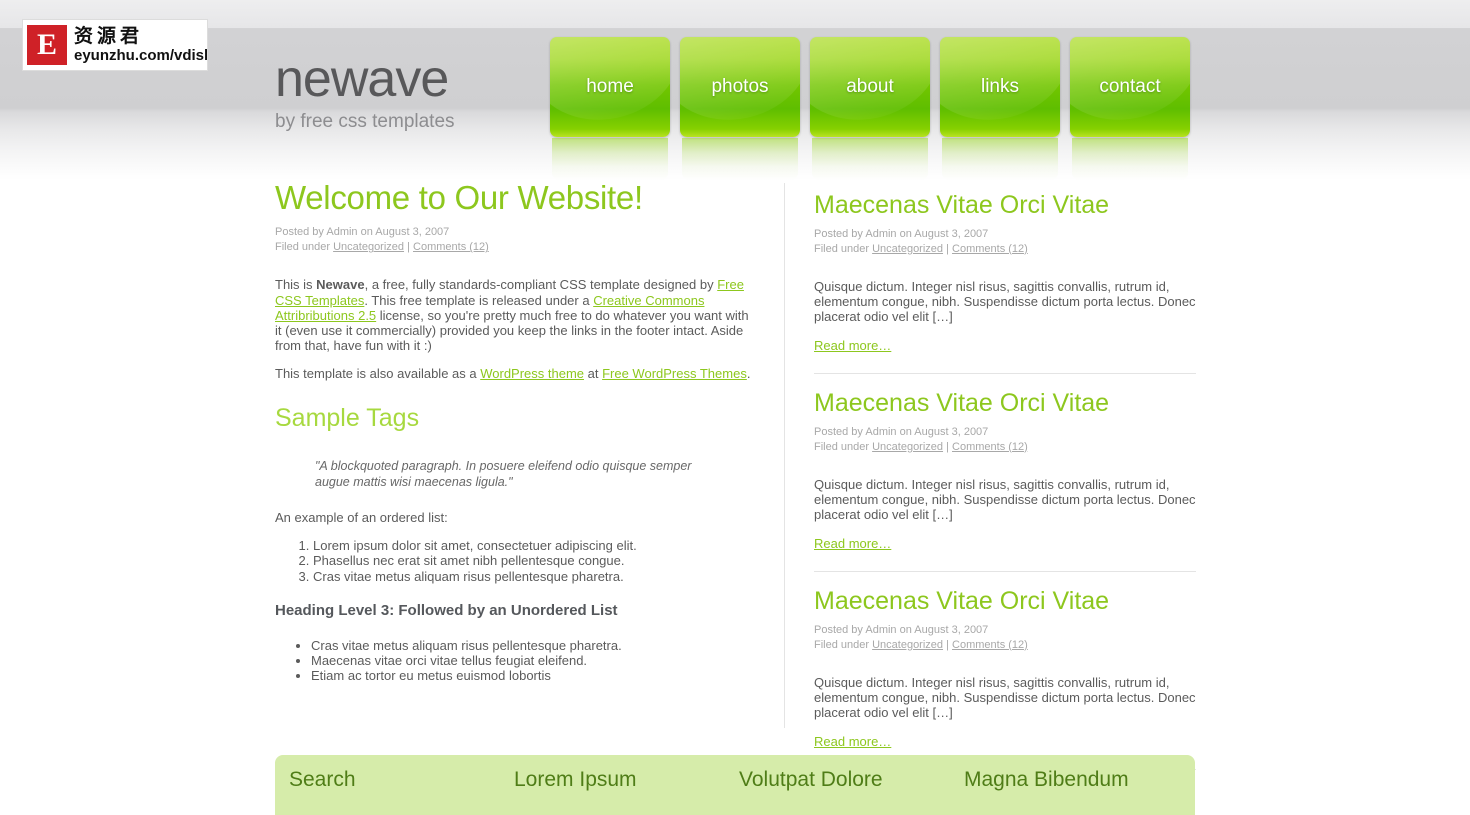  I want to click on nav-label: photos, so click(740, 86).